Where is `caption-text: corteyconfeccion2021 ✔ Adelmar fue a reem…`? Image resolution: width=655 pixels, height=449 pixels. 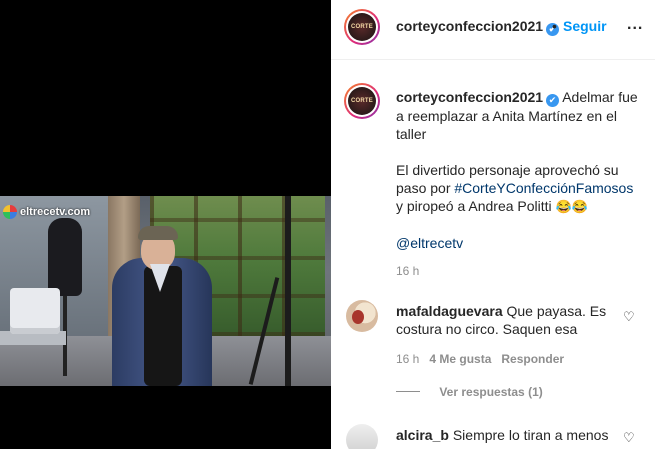
caption-text: corteyconfeccion2021 ✔ Adelmar fue a reem… is located at coordinates (519, 170).